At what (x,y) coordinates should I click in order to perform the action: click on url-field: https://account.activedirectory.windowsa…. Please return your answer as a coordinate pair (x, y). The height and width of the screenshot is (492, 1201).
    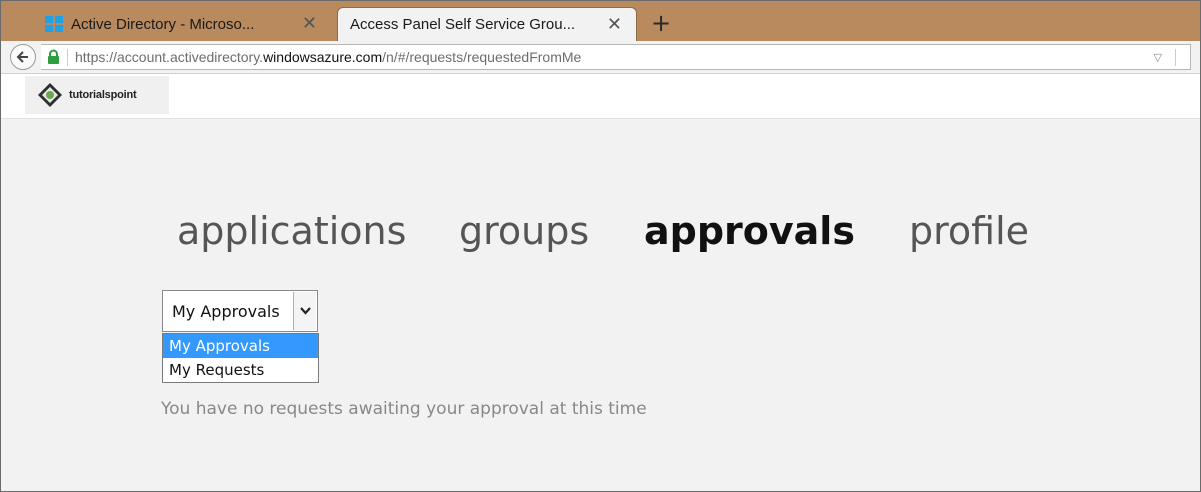
    Looking at the image, I should click on (616, 57).